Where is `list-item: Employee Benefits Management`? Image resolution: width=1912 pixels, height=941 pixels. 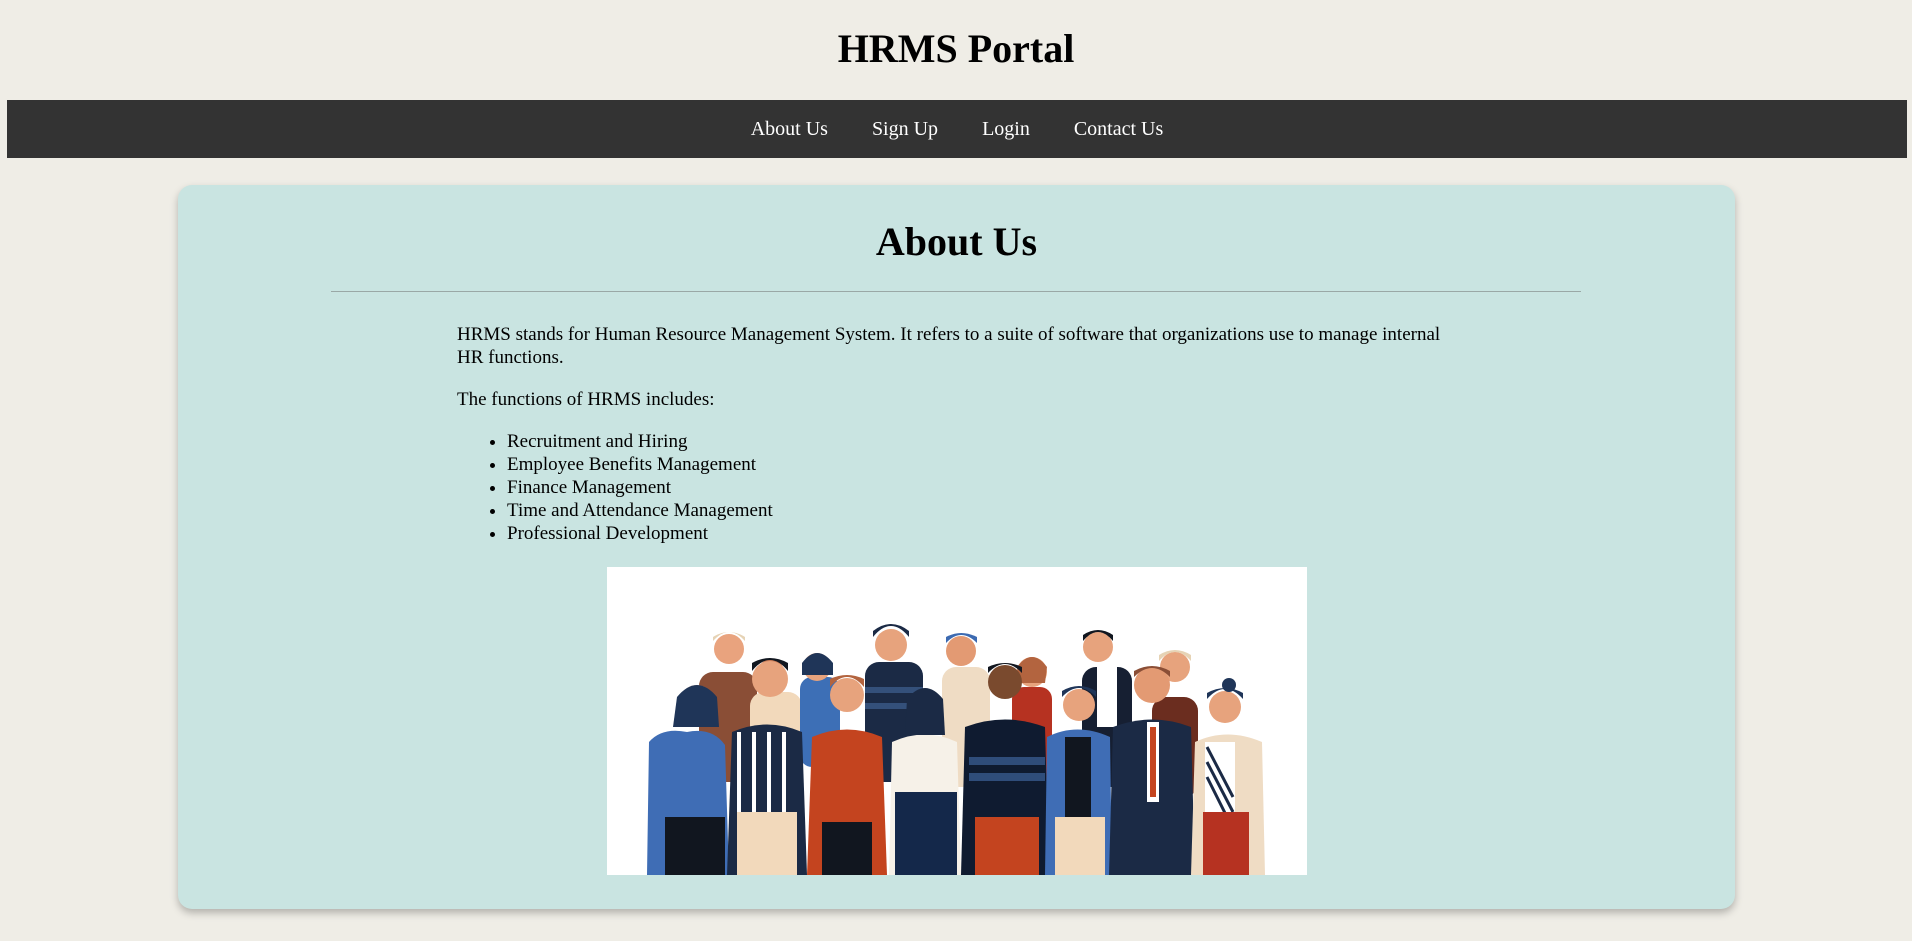
list-item: Employee Benefits Management is located at coordinates (982, 464).